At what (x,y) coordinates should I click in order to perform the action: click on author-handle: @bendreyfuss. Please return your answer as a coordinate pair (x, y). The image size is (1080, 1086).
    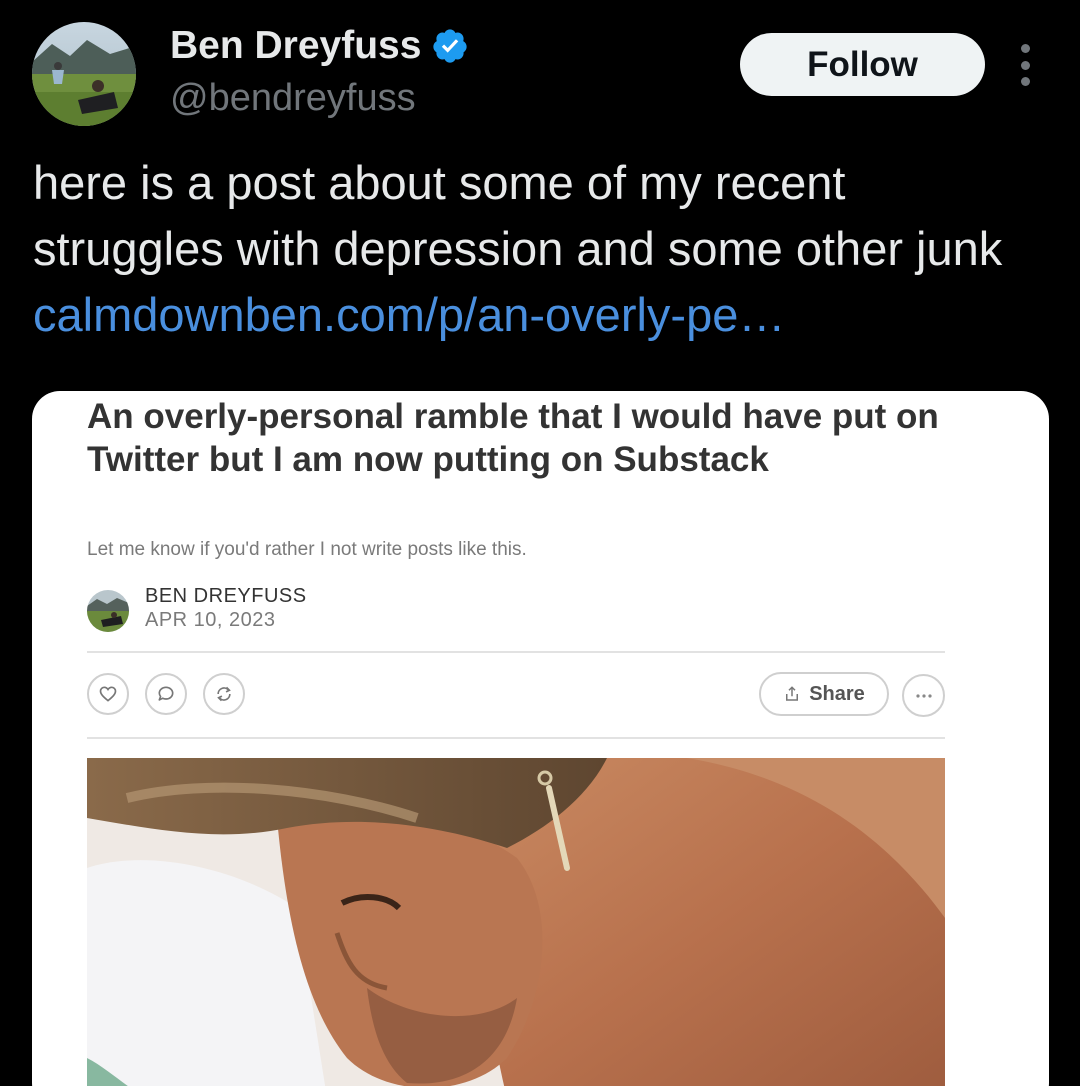
    Looking at the image, I should click on (293, 98).